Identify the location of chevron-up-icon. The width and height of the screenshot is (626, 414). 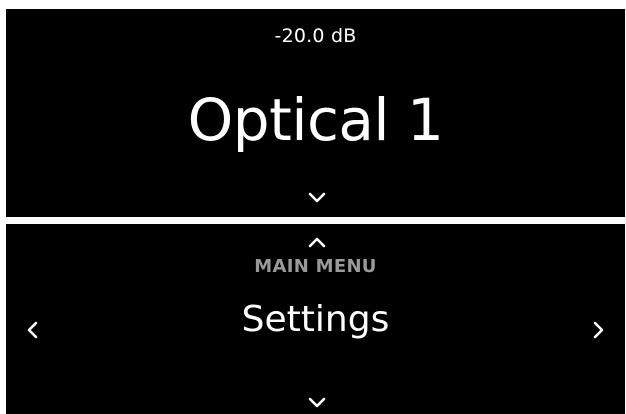
(317, 242).